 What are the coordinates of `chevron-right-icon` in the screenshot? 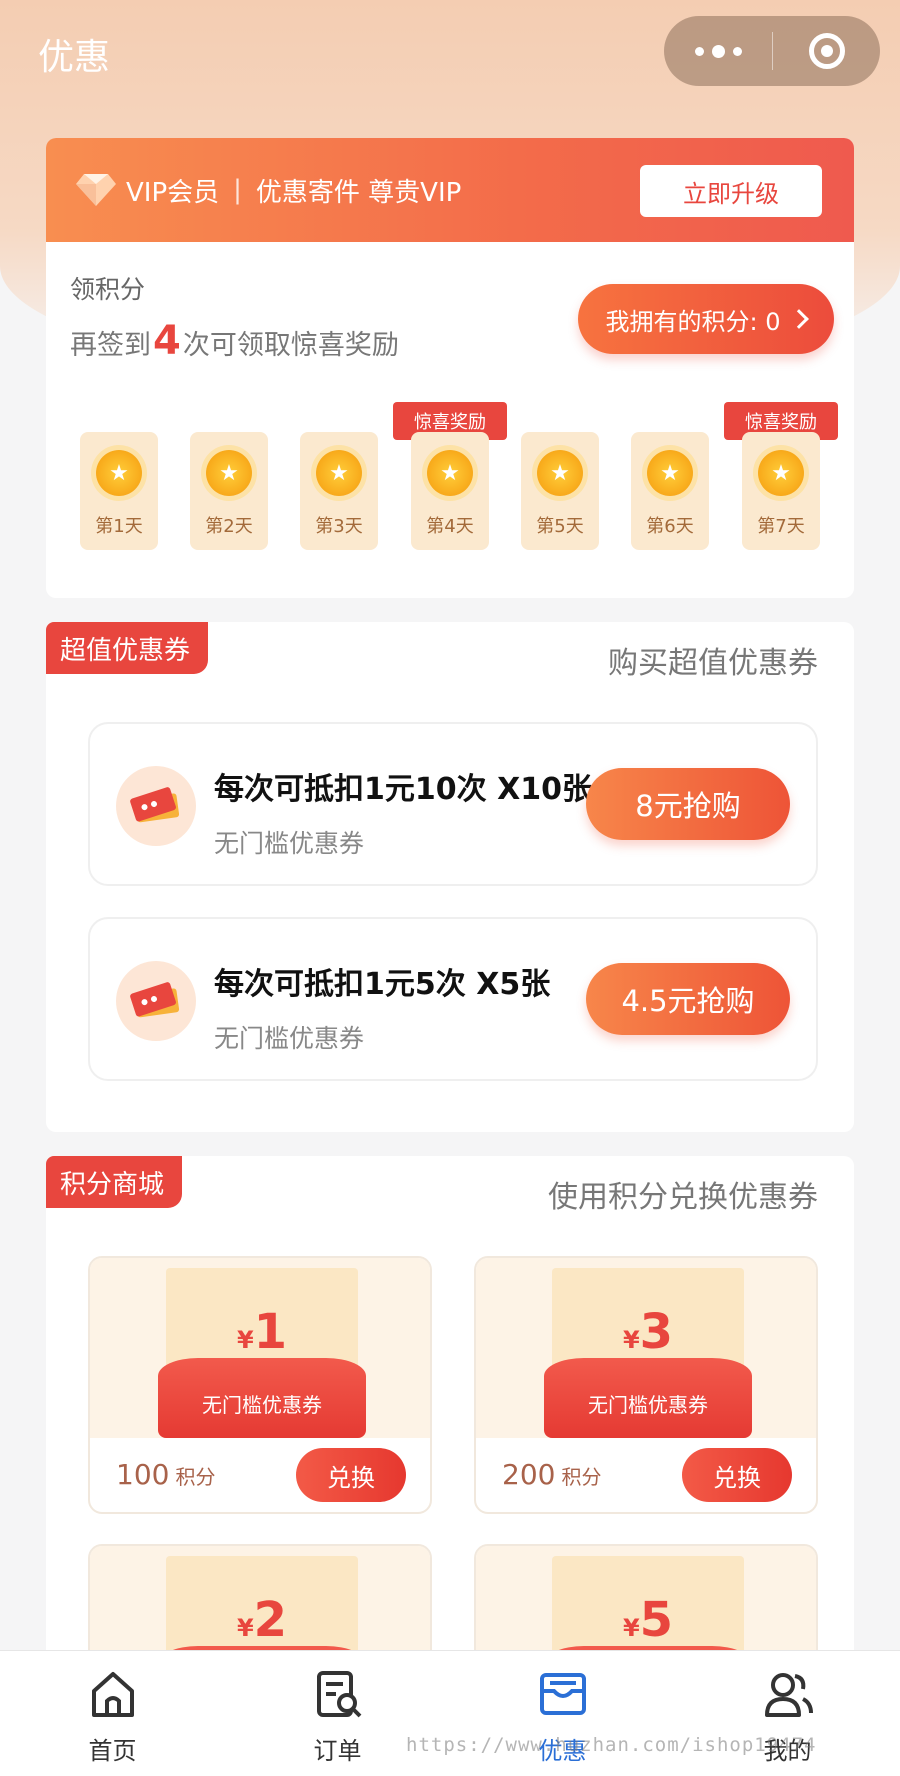 It's located at (799, 319).